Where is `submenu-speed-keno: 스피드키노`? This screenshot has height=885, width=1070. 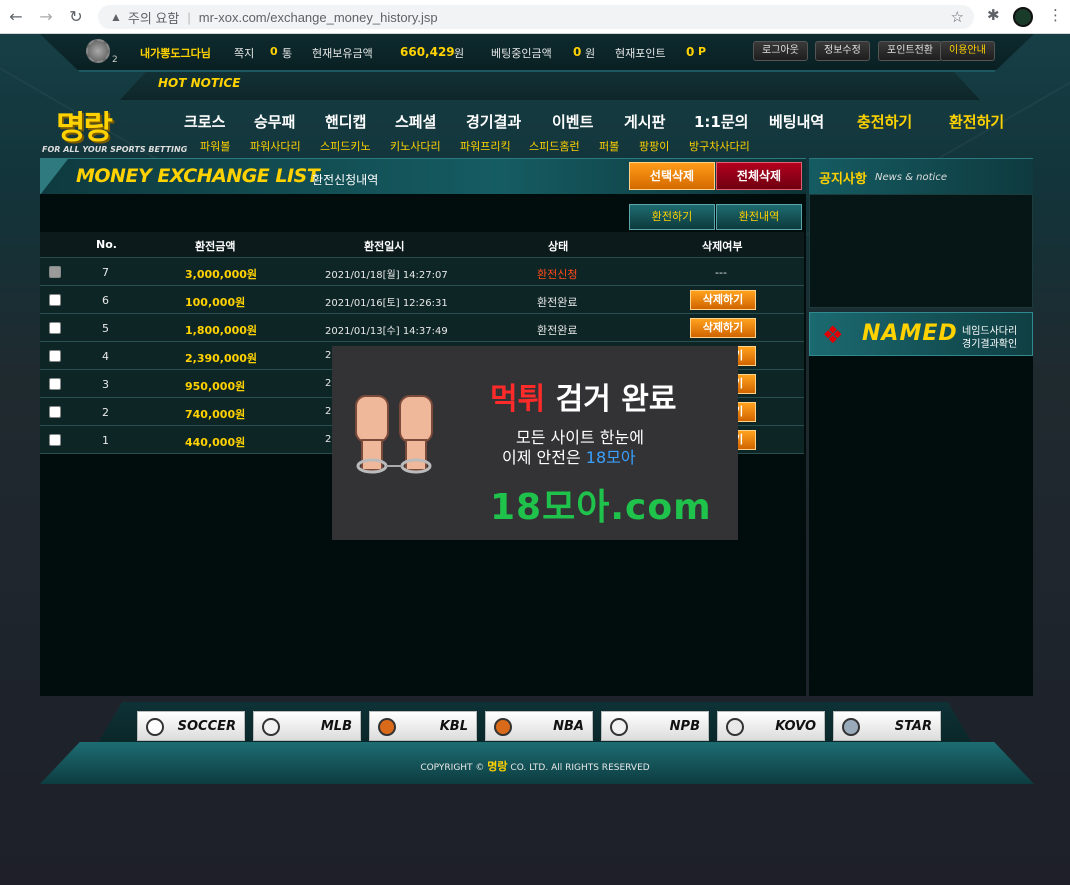 submenu-speed-keno: 스피드키노 is located at coordinates (345, 146).